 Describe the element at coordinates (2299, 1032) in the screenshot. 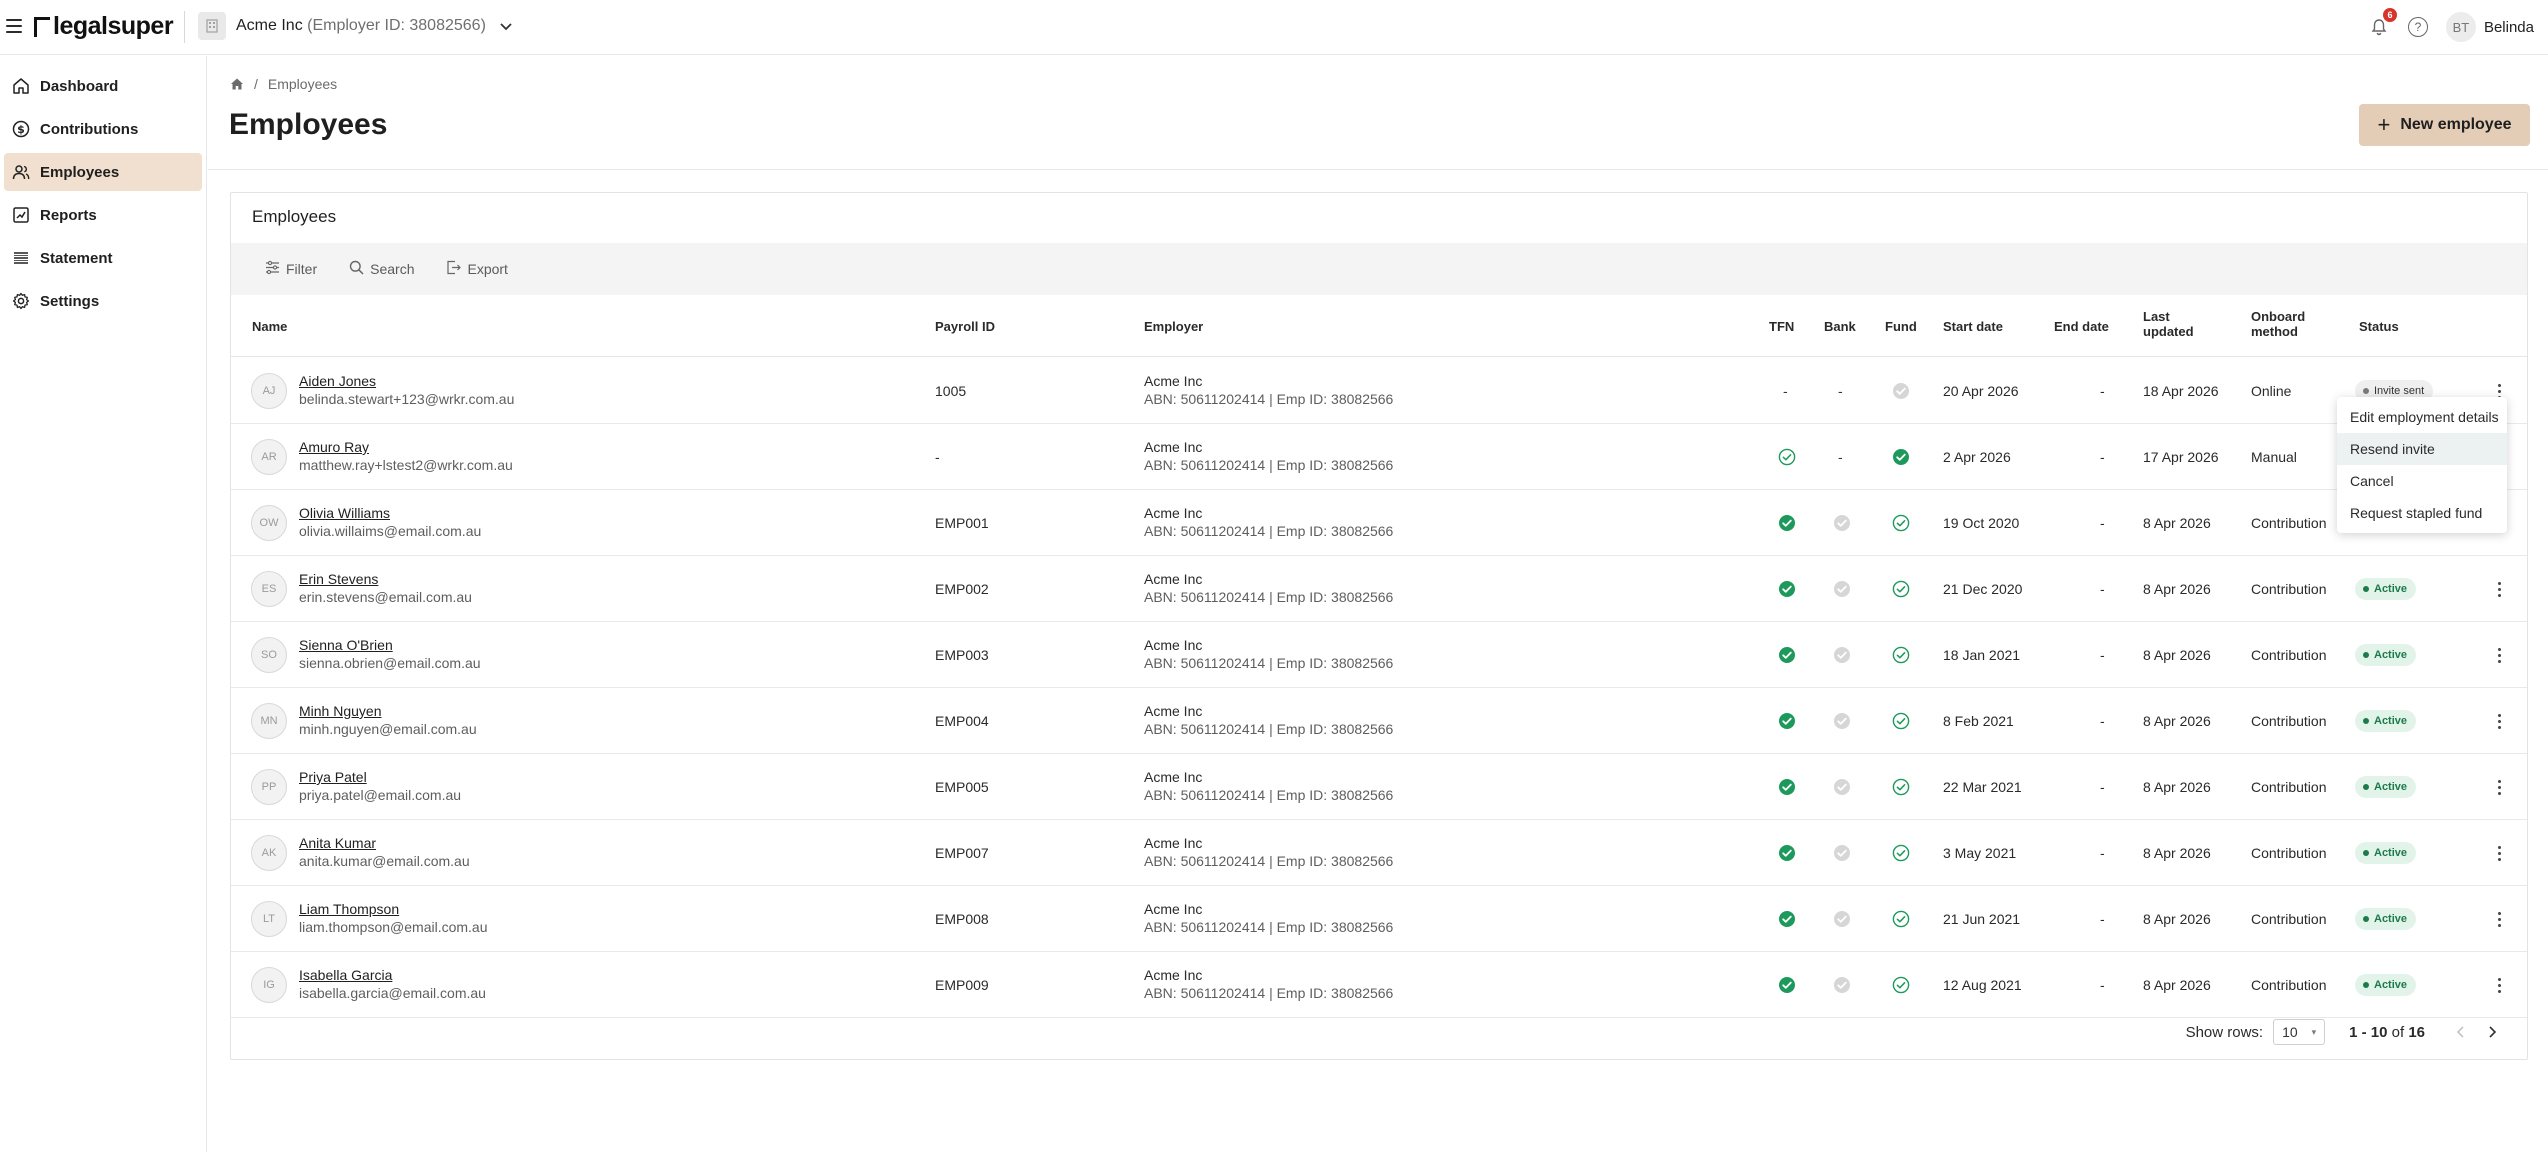

I see `rows-per-page-select: 10 ▾` at that location.